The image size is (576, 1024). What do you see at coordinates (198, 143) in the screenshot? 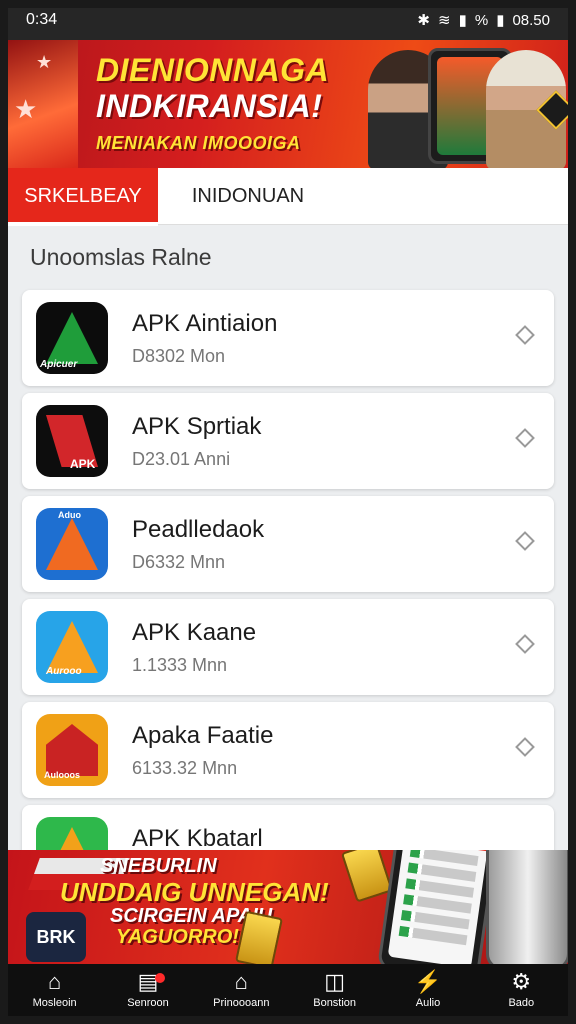
I see `hero-subtitle: MENIAKAN IMOOOIGA` at bounding box center [198, 143].